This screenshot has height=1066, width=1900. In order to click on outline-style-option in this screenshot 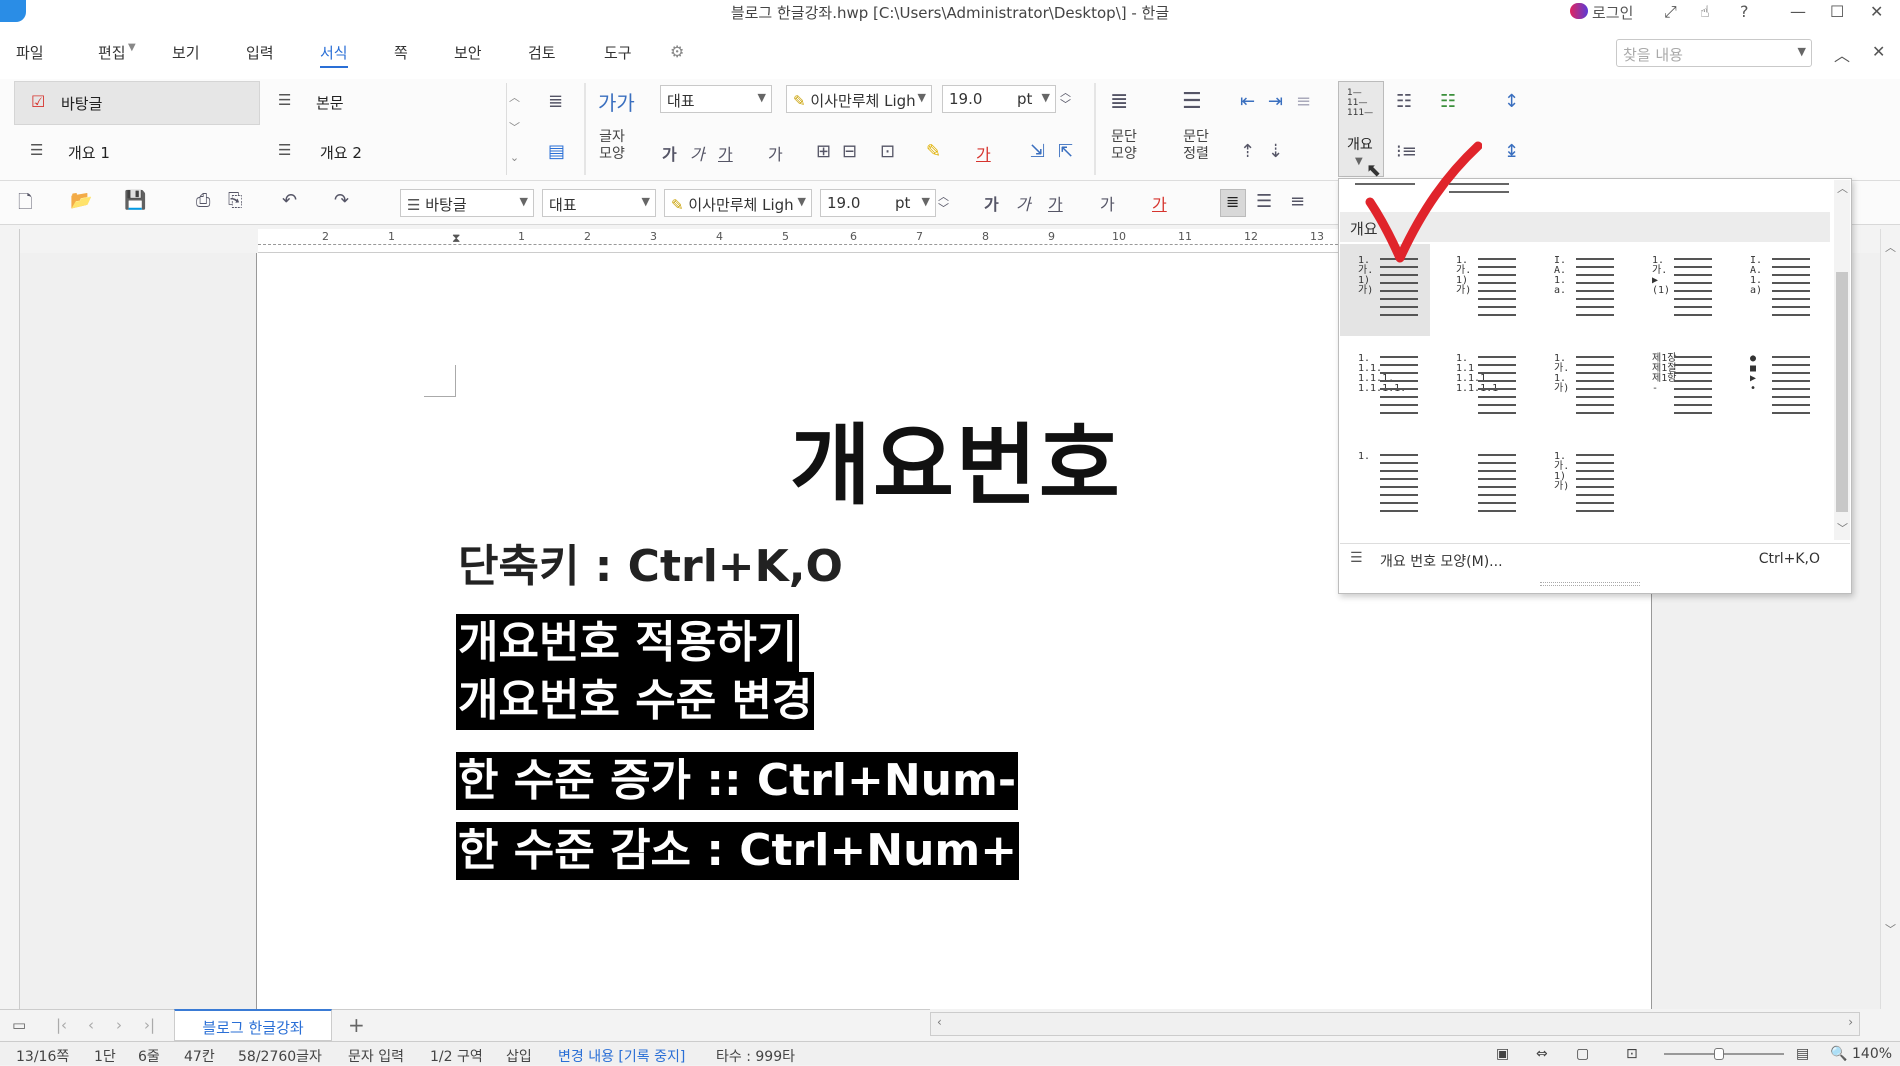, I will do `click(1483, 486)`.